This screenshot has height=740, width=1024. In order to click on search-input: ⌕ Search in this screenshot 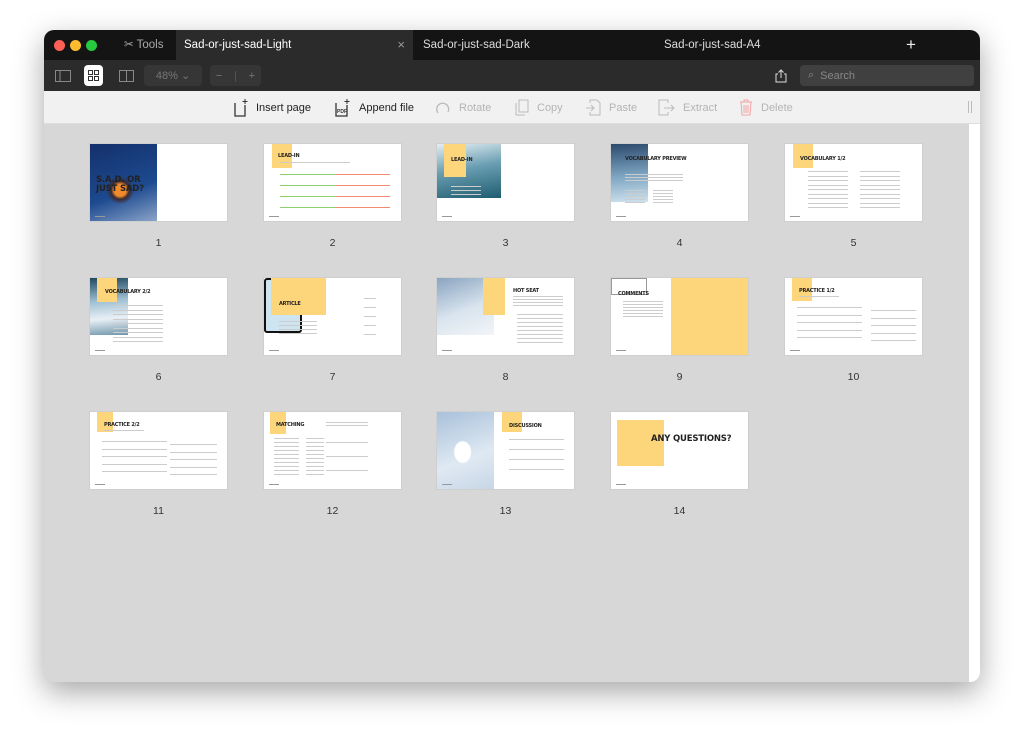, I will do `click(887, 75)`.